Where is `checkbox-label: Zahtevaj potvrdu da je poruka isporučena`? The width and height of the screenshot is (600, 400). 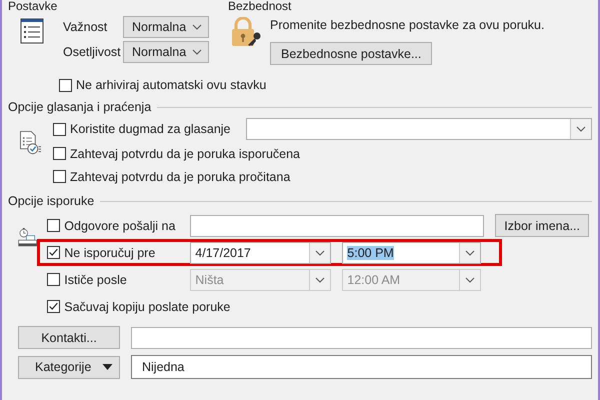 checkbox-label: Zahtevaj potvrdu da je poruka isporučena is located at coordinates (185, 153).